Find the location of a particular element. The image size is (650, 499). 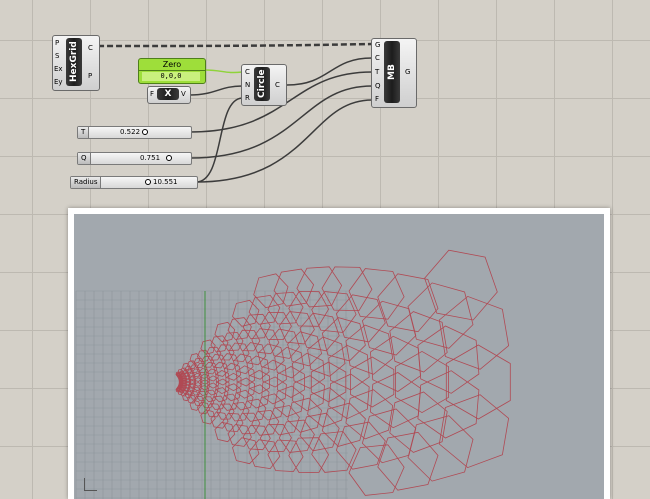

circle-component: Circle C N R C is located at coordinates (264, 85).